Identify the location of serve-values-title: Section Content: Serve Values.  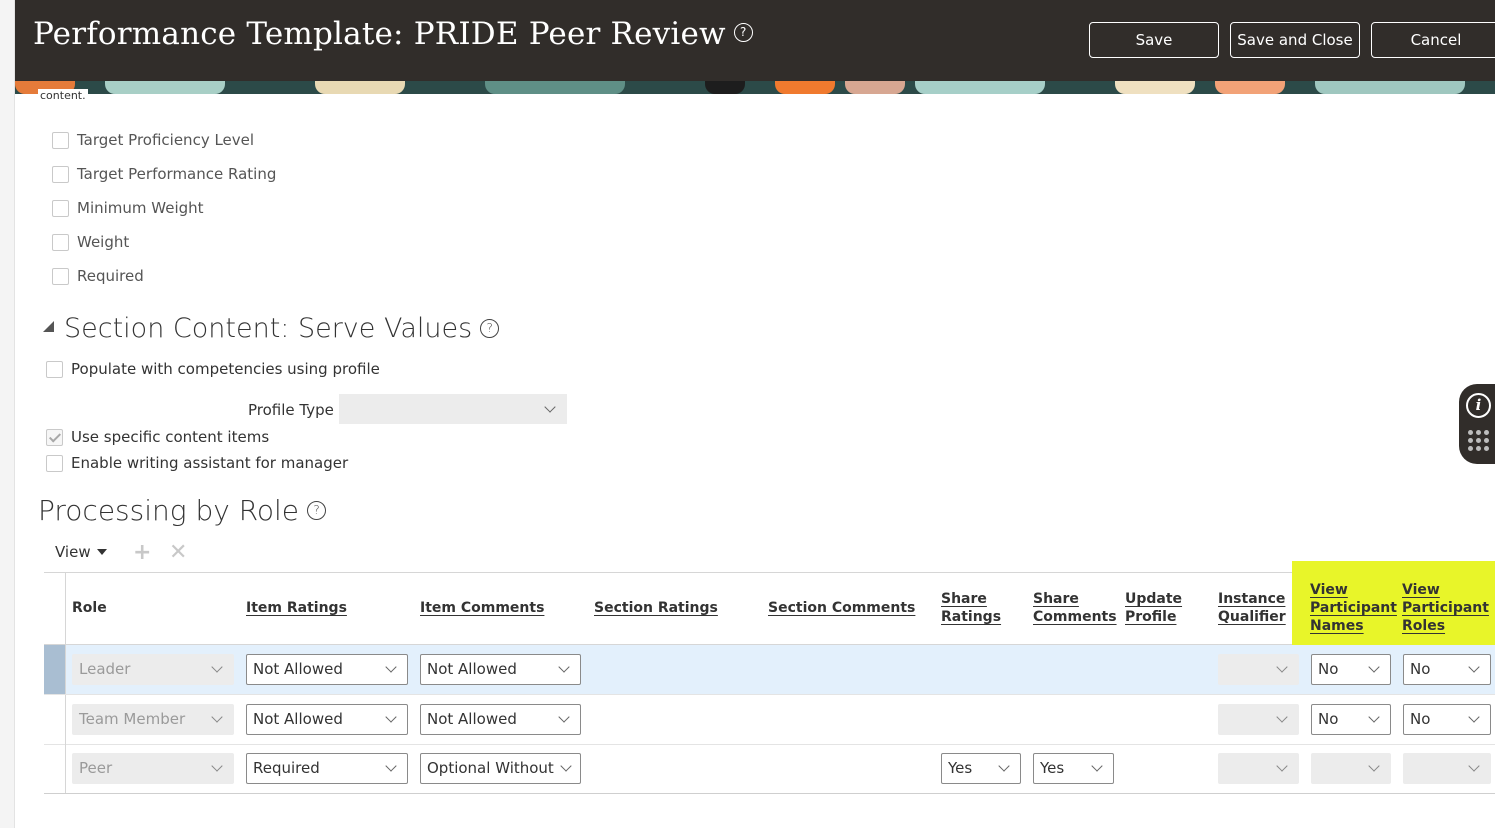
(268, 328).